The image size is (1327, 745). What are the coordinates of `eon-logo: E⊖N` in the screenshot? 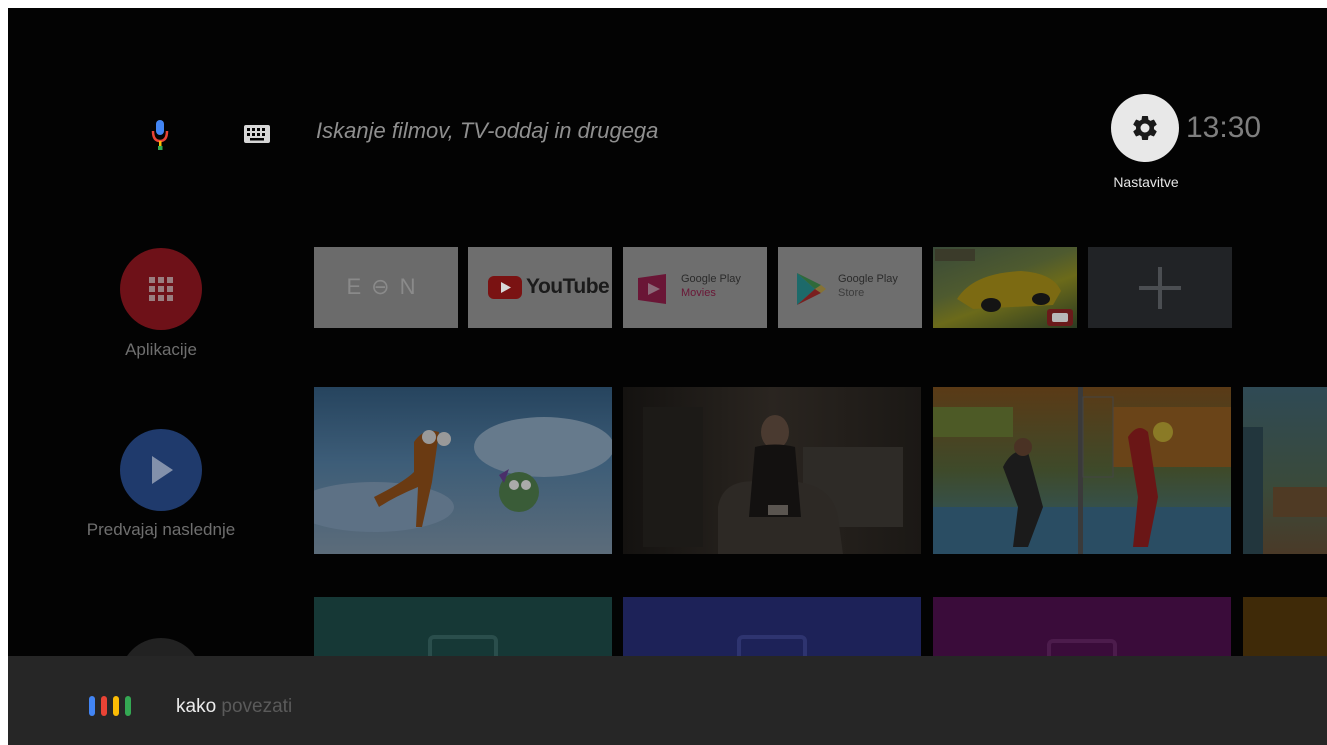 It's located at (386, 286).